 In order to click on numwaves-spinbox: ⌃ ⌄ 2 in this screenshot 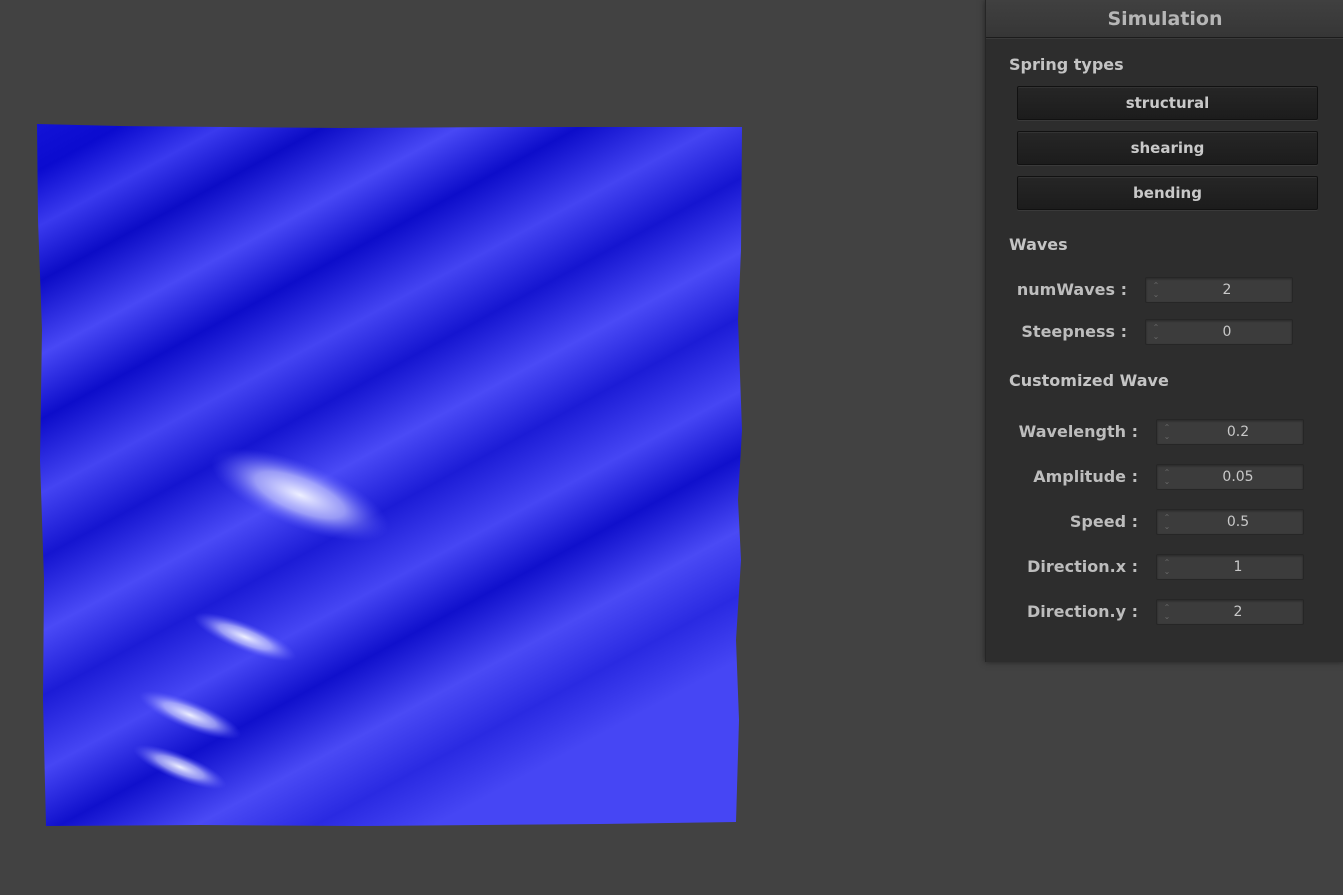, I will do `click(1219, 290)`.